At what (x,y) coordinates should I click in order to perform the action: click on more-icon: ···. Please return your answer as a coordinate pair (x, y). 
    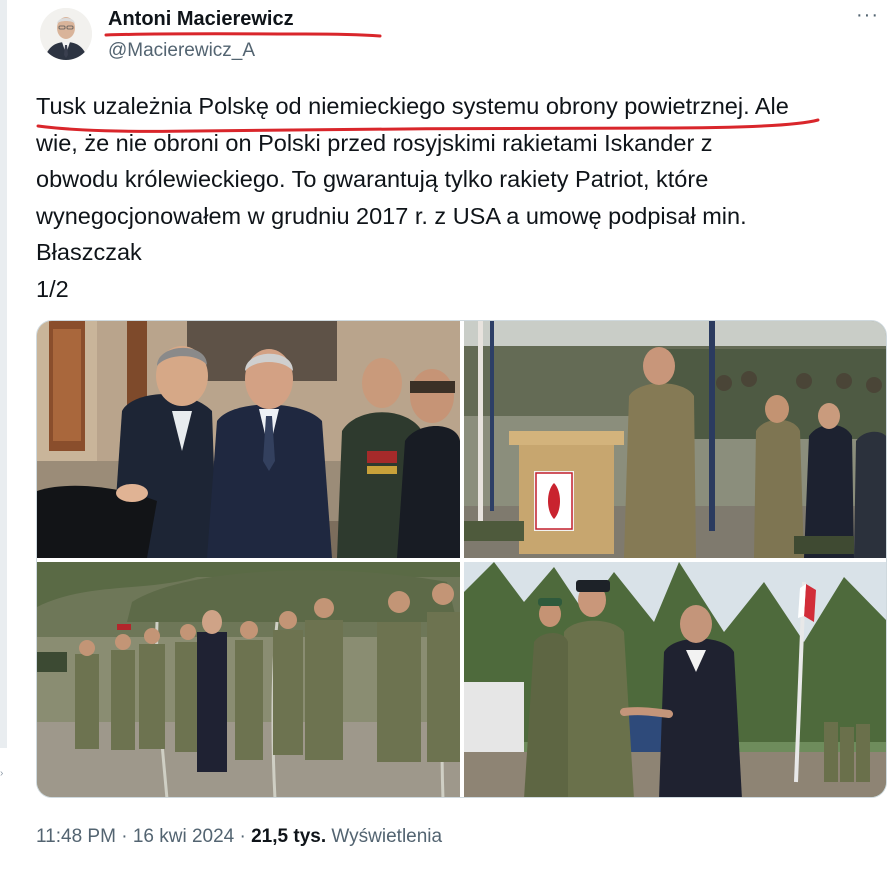
    Looking at the image, I should click on (867, 15).